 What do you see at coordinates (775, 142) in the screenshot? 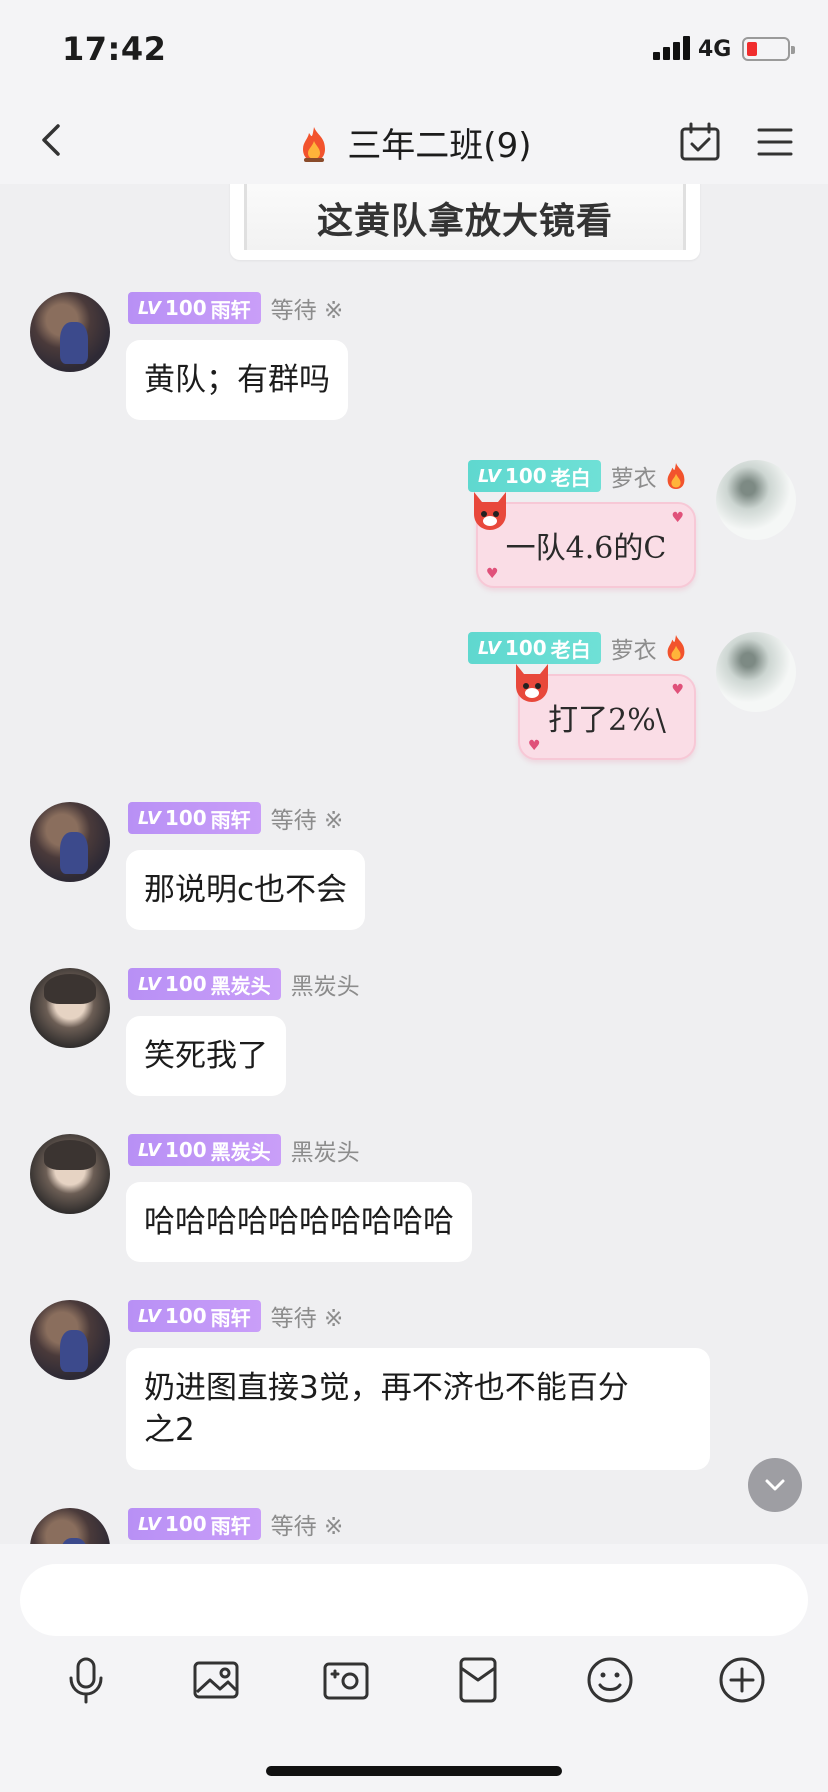
I see `menu-icon` at bounding box center [775, 142].